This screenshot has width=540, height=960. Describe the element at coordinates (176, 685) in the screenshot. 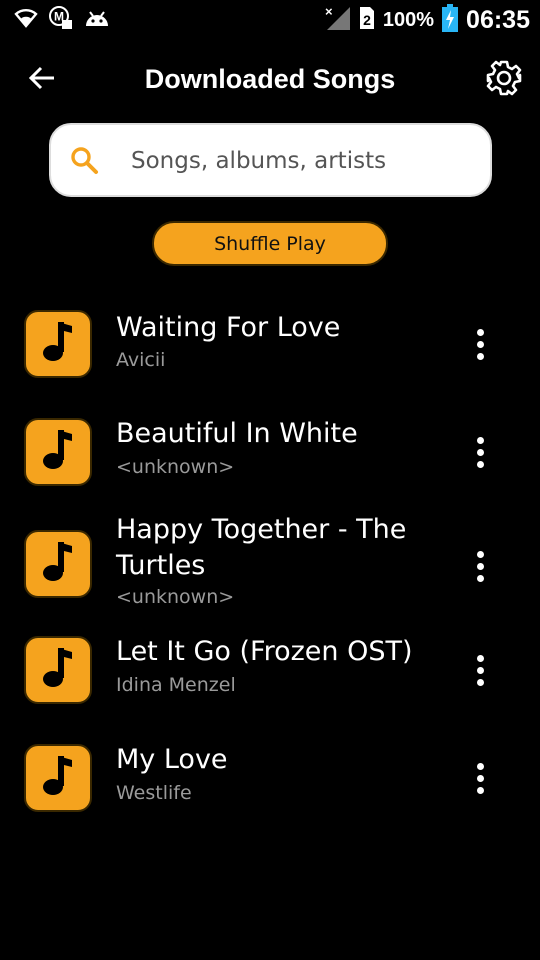

I see `song-artist: Idina Menzel` at that location.